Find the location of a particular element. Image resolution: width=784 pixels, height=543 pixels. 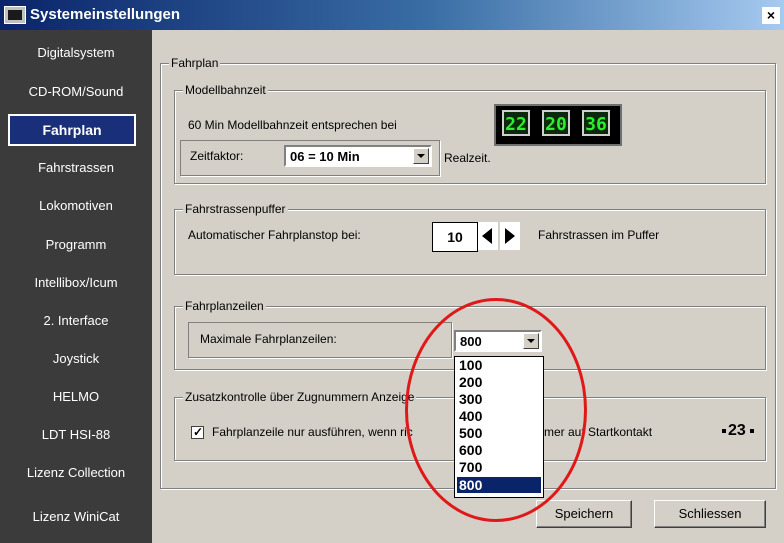

sidebar-item-digitalsystem: Digitalsystem is located at coordinates (76, 53).